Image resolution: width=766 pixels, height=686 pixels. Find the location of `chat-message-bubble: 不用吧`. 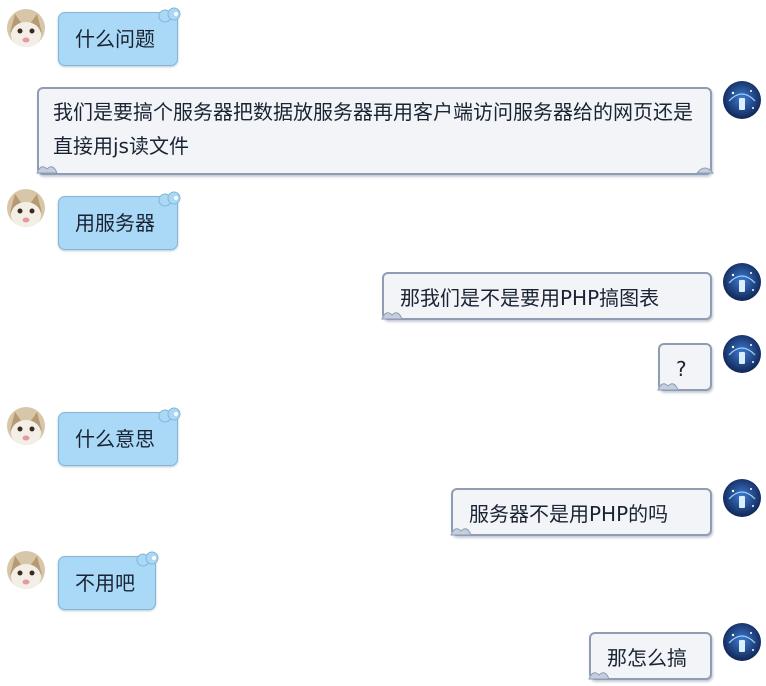

chat-message-bubble: 不用吧 is located at coordinates (108, 580).